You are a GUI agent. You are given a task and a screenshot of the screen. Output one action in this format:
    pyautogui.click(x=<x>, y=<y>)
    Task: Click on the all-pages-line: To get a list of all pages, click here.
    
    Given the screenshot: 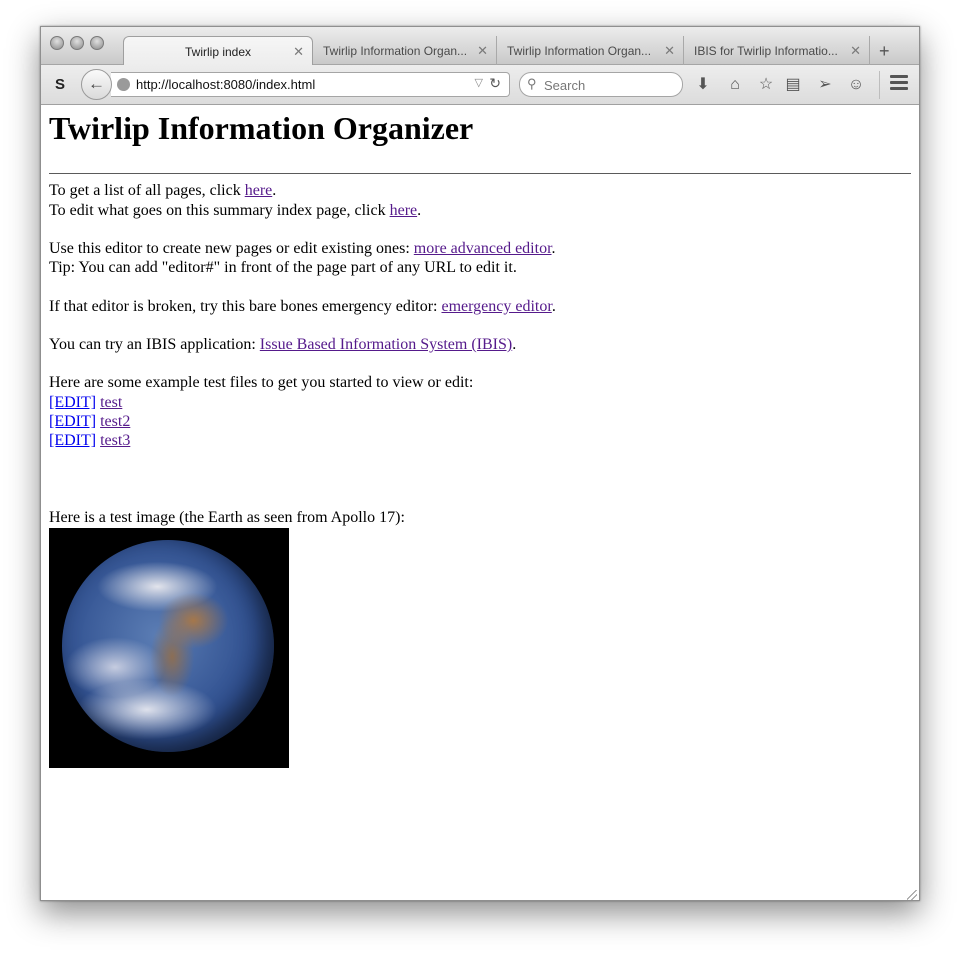 What is the action you would take?
    pyautogui.click(x=162, y=190)
    